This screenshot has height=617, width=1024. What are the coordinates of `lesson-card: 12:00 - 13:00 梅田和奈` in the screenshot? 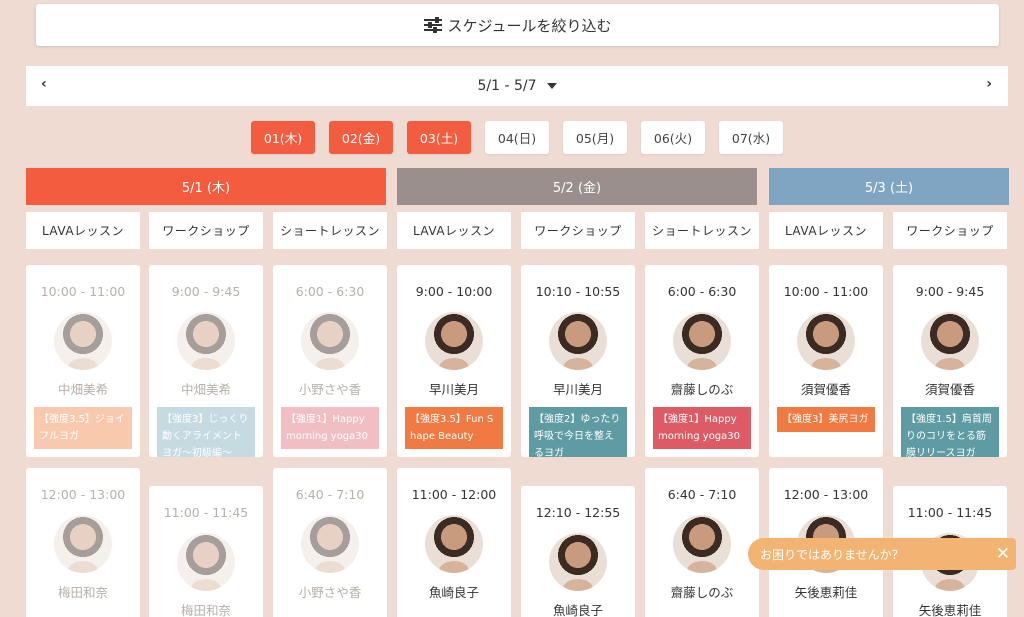 It's located at (83, 542).